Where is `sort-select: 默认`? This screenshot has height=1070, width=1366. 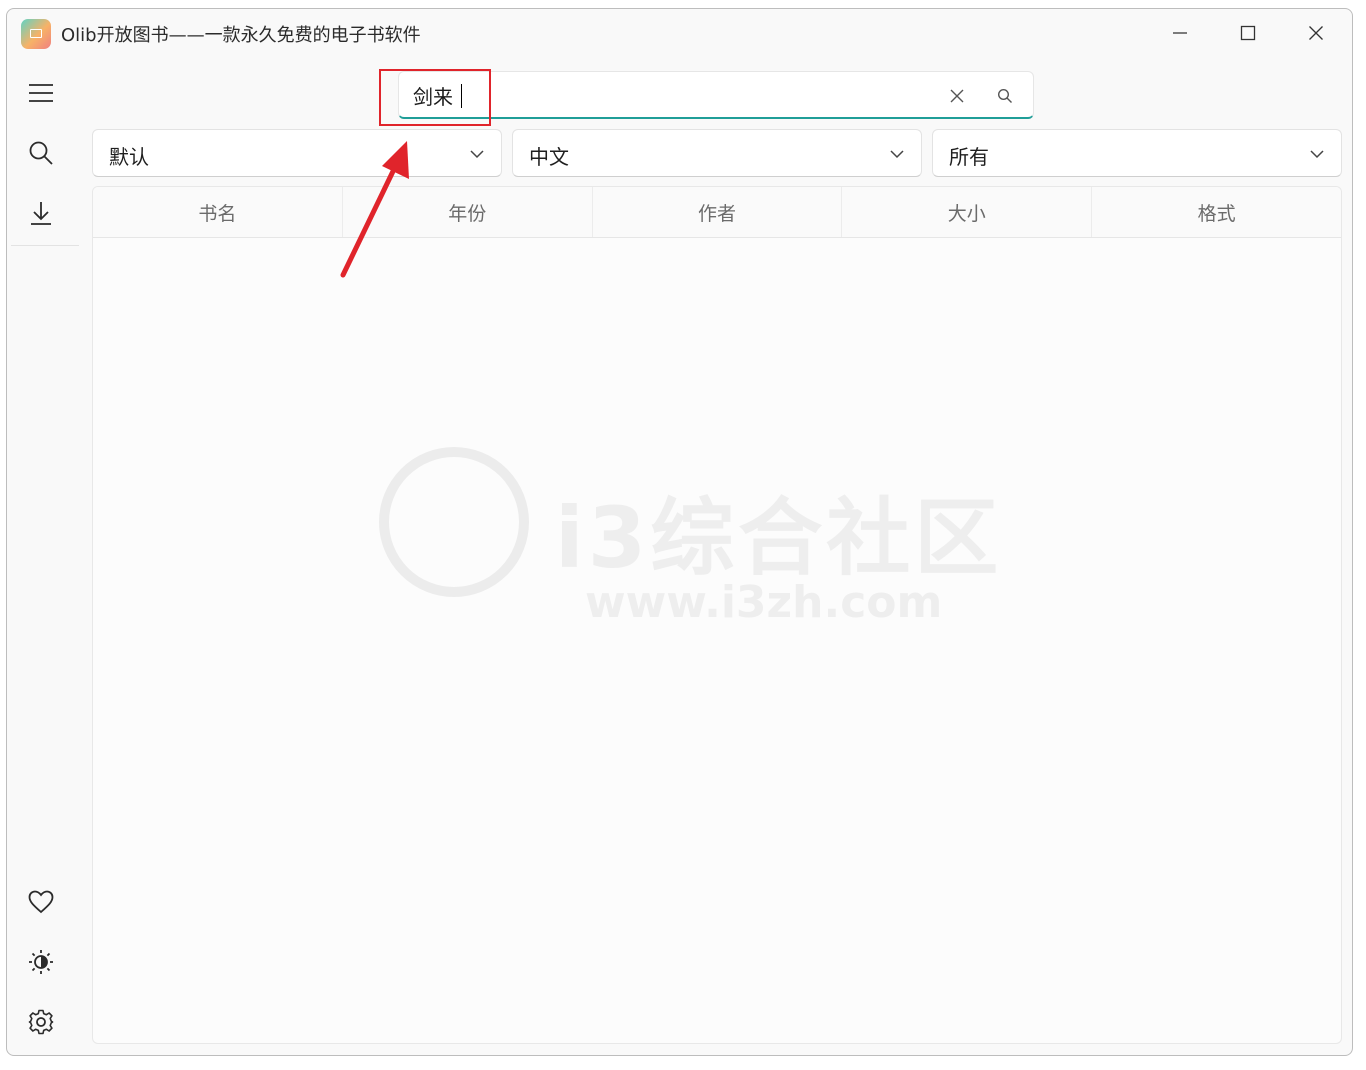 sort-select: 默认 is located at coordinates (297, 153).